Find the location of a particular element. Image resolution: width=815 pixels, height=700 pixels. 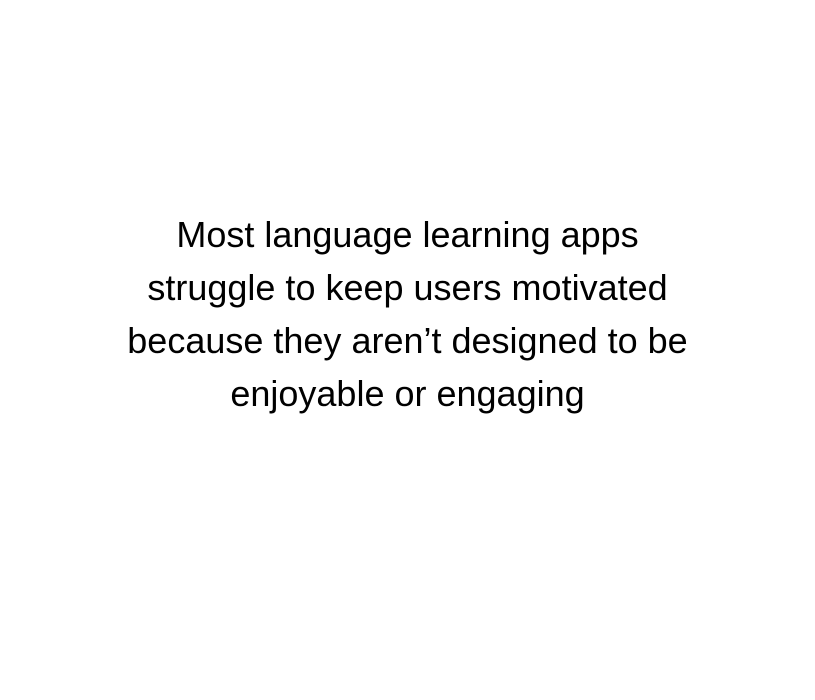

statement-line: struggle to keep users motivated is located at coordinates (407, 287).